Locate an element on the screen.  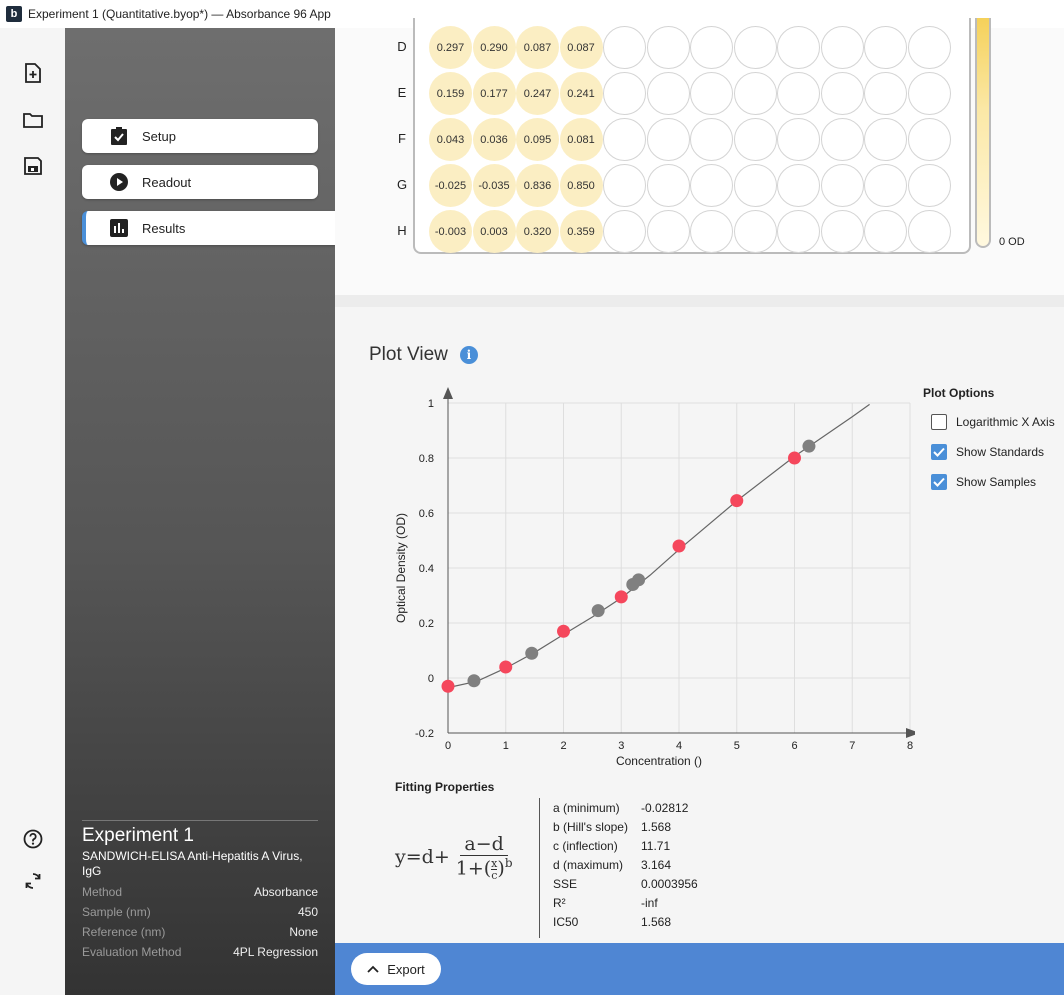
y-tick-label: 0.2 is located at coordinates (426, 624).